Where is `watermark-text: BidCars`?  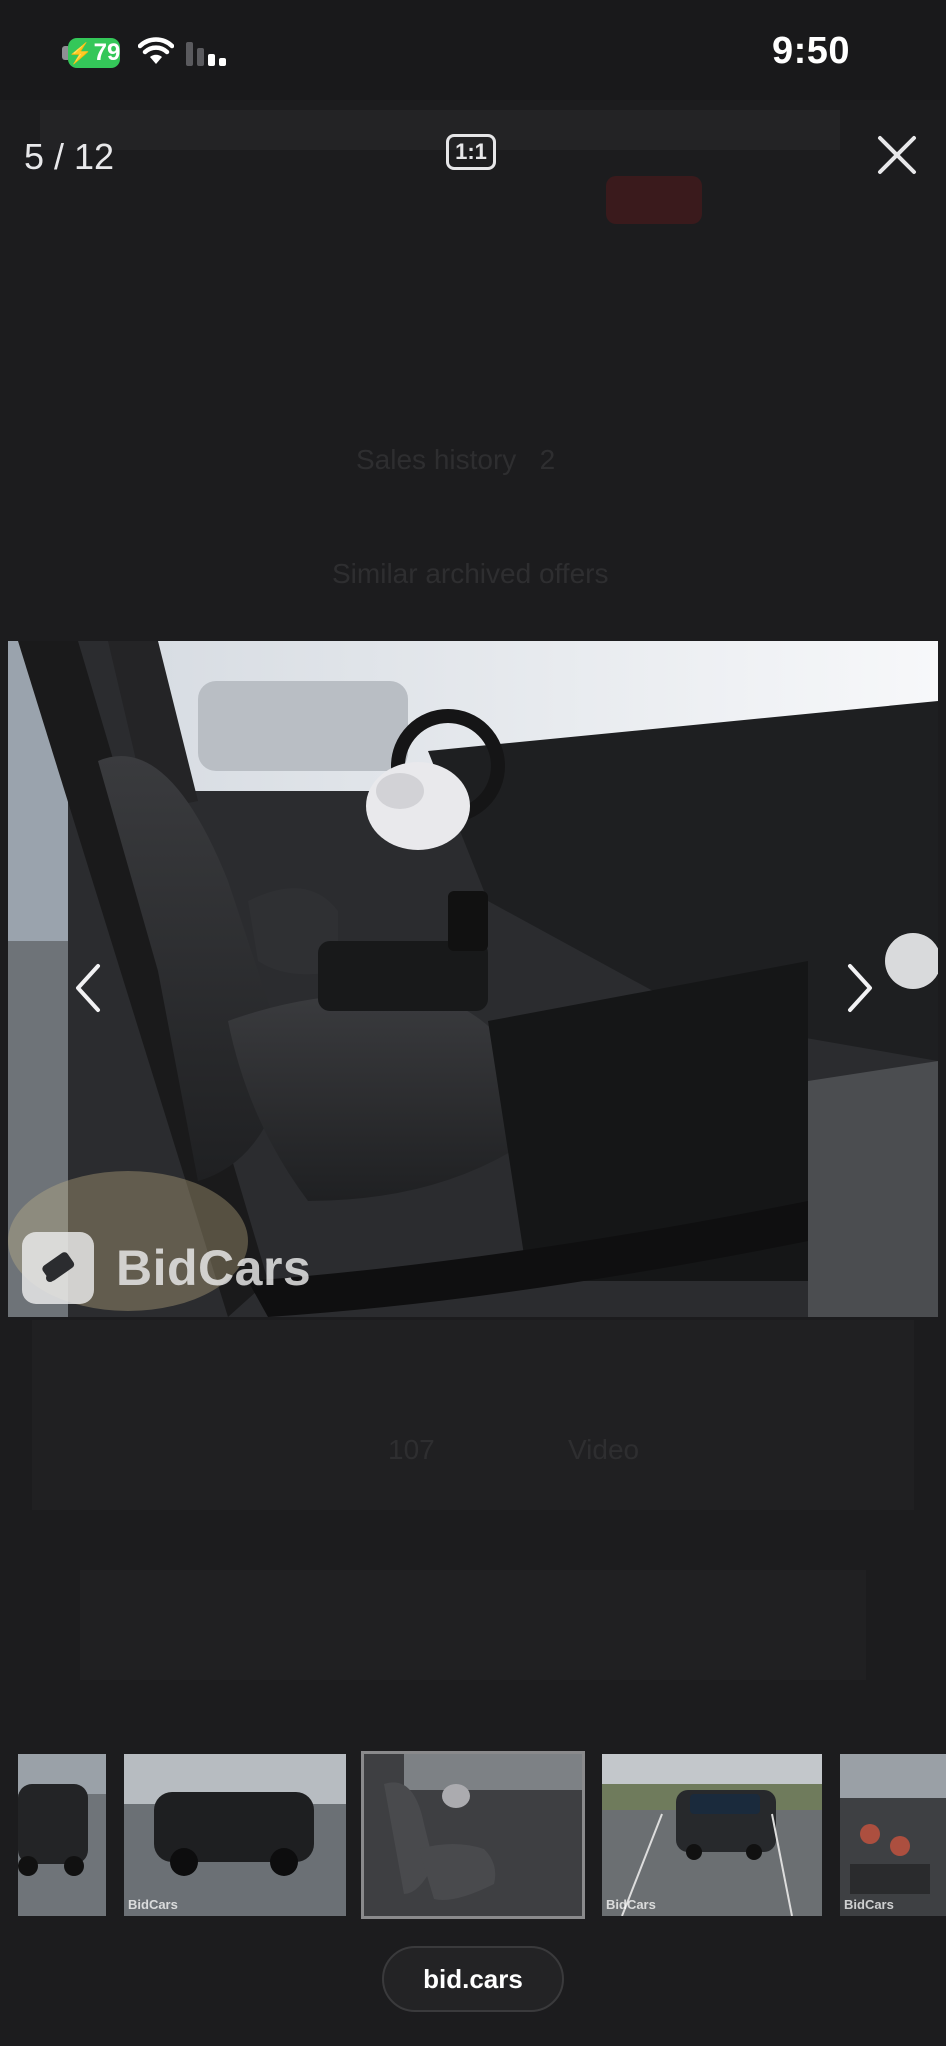
watermark-text: BidCars is located at coordinates (214, 1268).